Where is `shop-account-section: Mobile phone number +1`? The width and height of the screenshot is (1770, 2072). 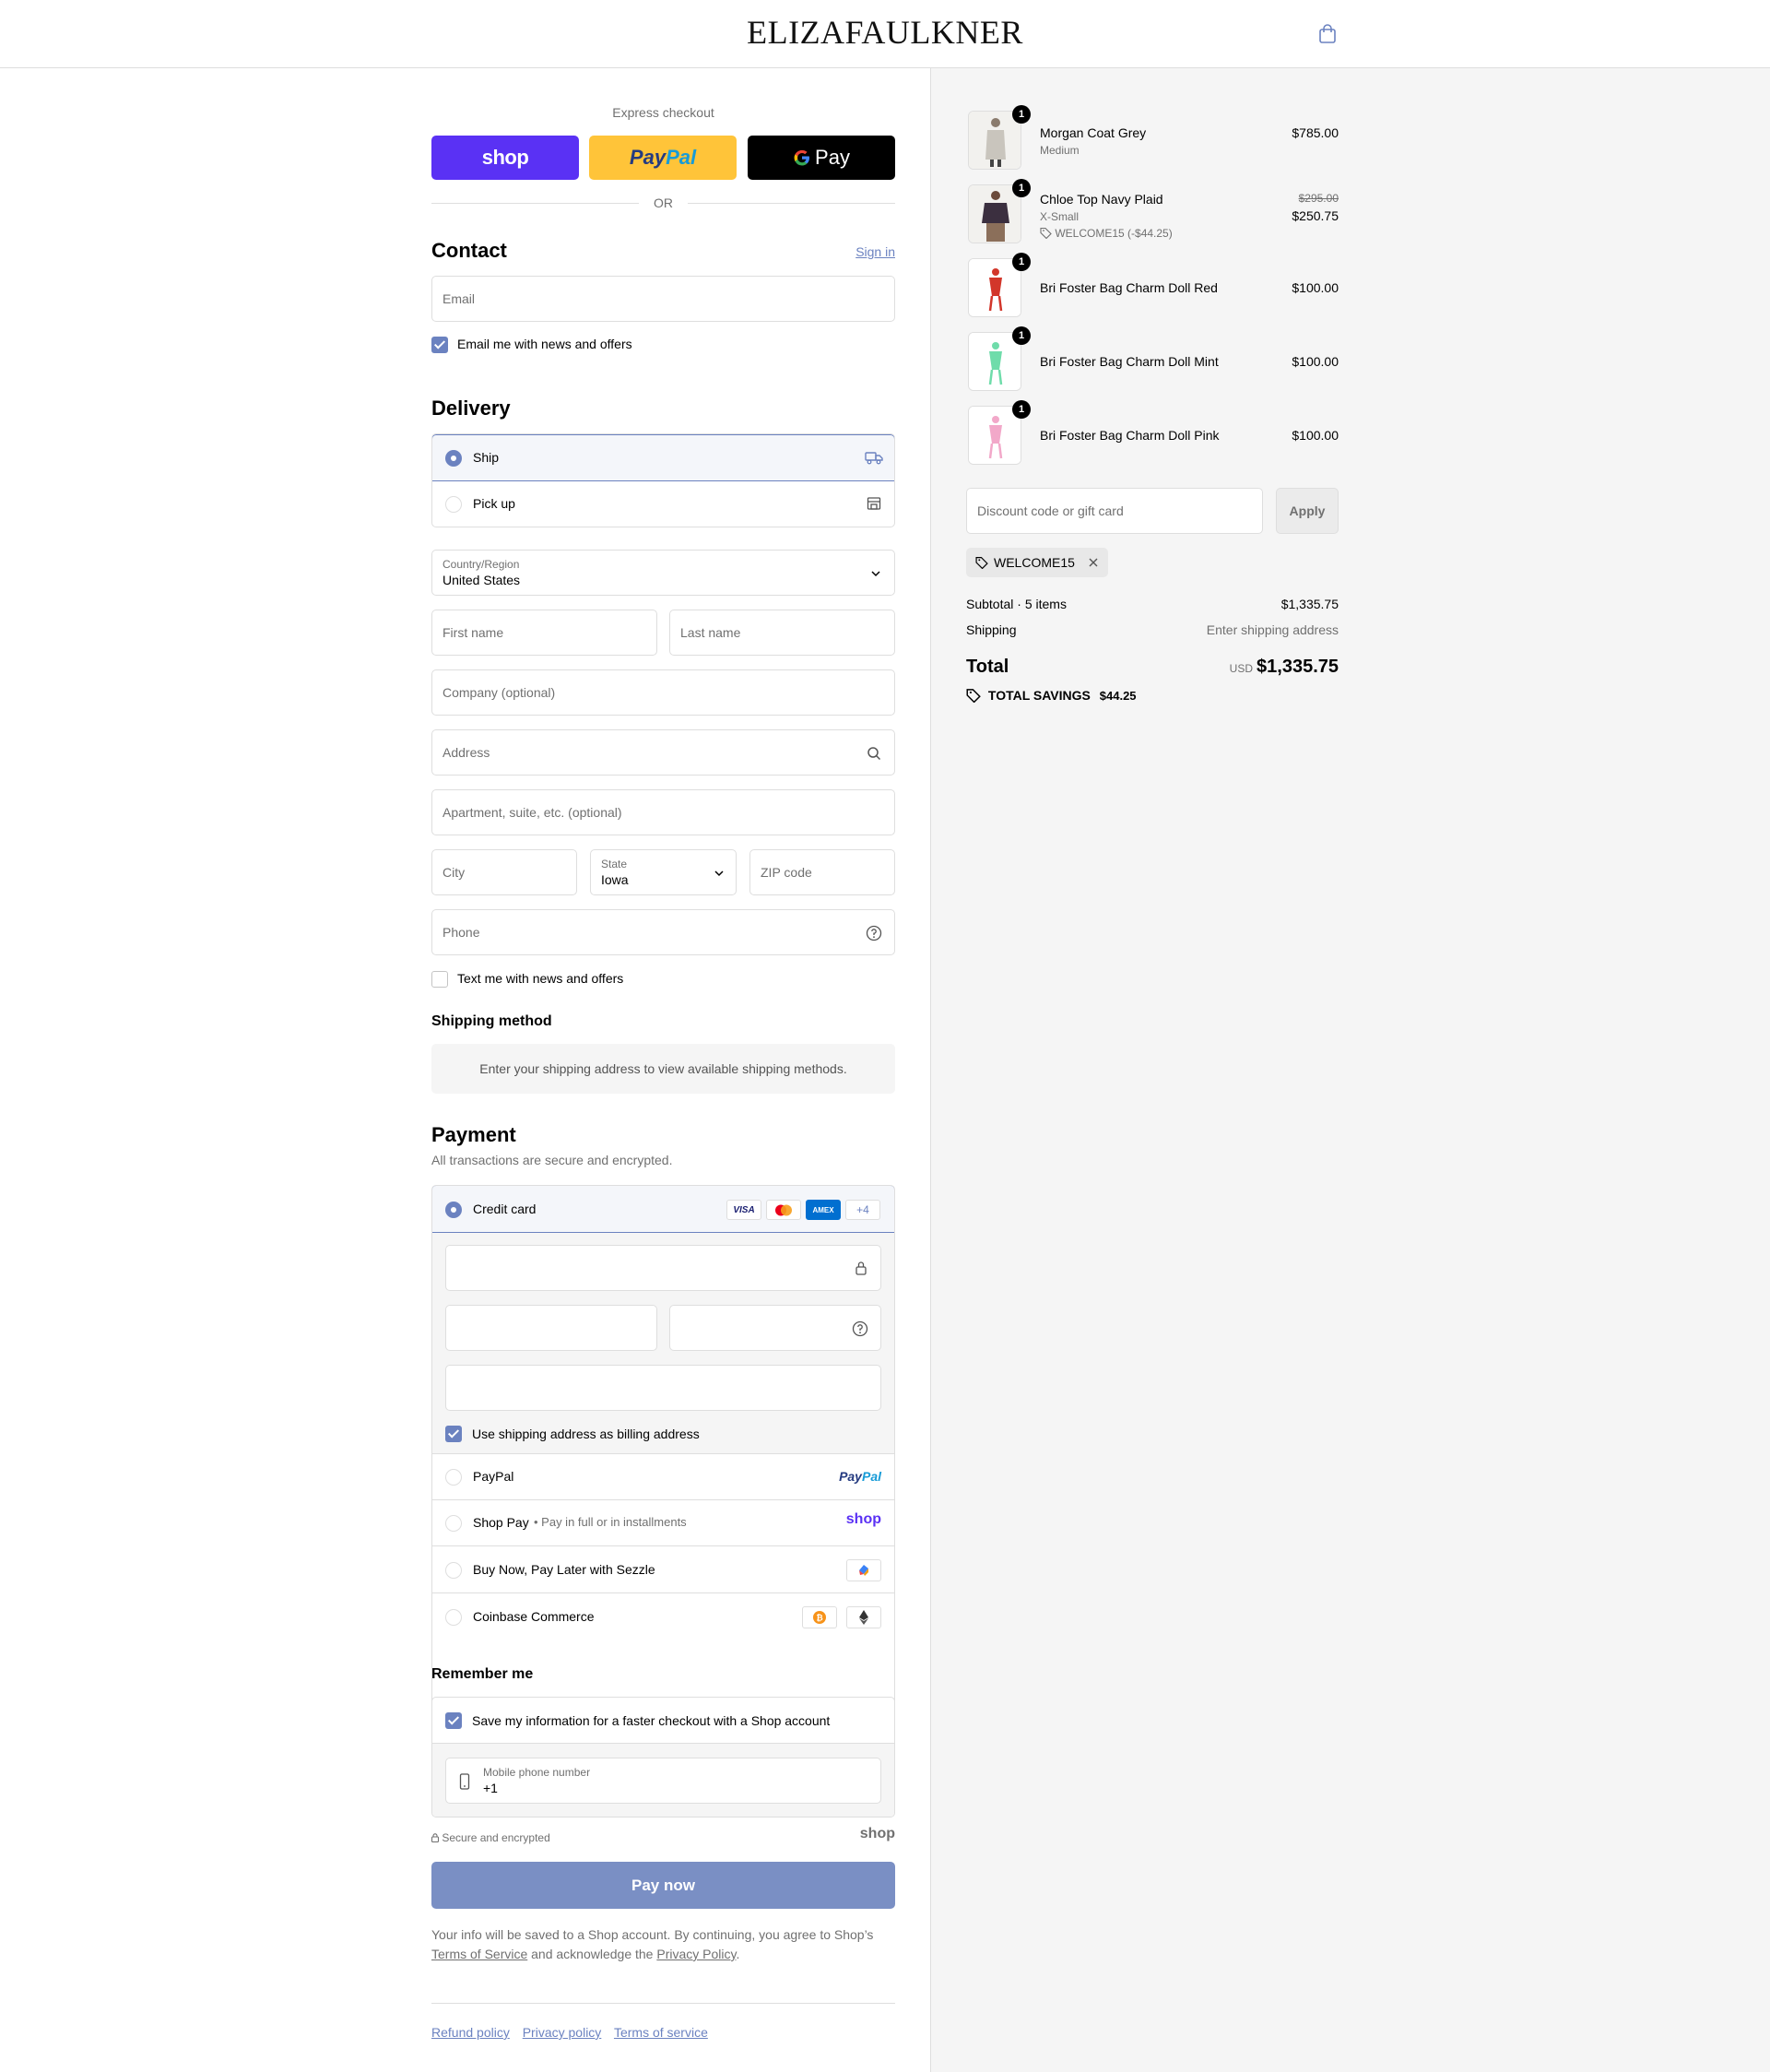
shop-account-section: Mobile phone number +1 is located at coordinates (663, 1780).